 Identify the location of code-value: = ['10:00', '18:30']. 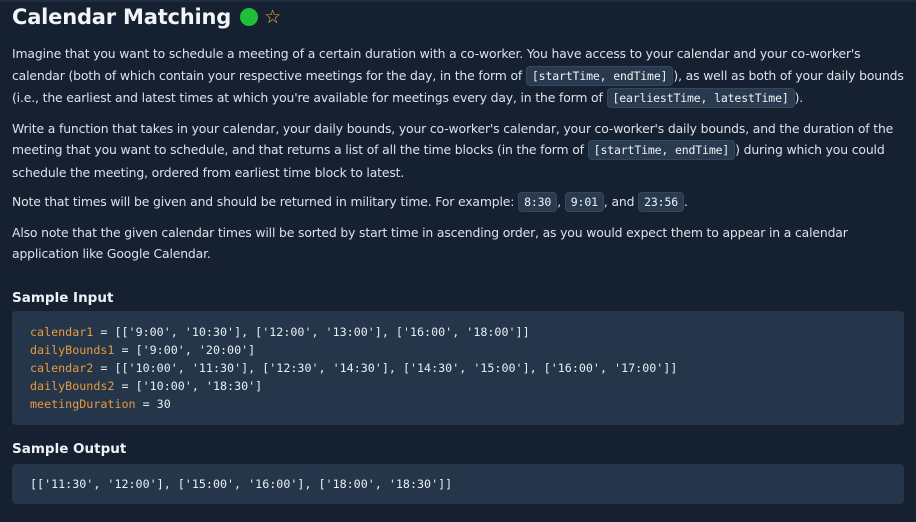
(188, 385).